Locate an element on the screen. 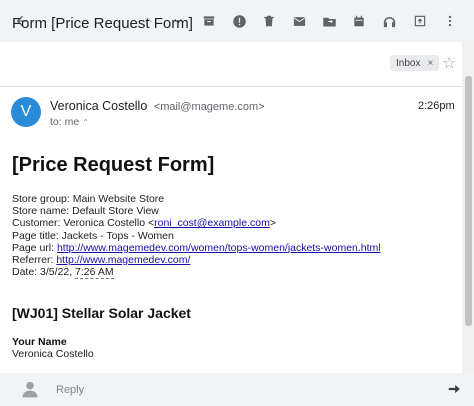  detail-date-time: 7:26 AM is located at coordinates (94, 273).